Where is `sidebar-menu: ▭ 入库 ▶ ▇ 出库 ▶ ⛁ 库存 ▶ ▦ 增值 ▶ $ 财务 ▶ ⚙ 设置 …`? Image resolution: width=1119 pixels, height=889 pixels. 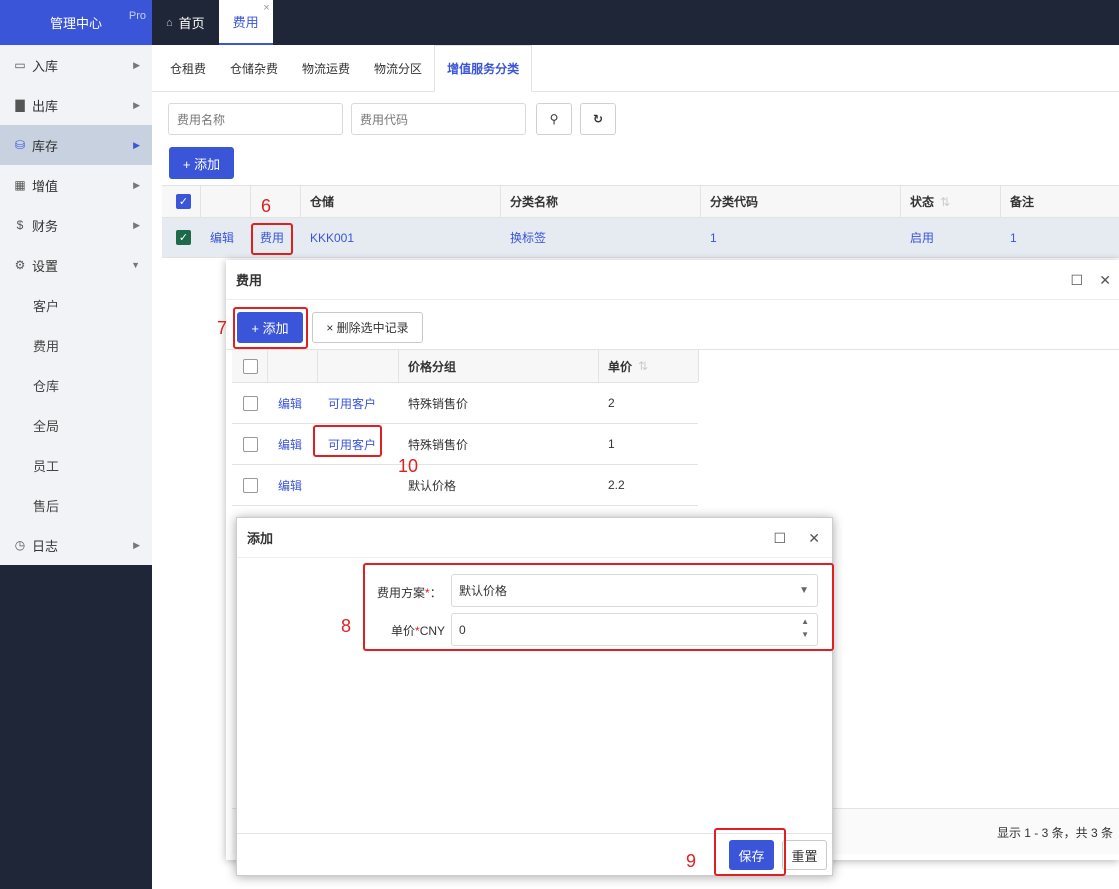
sidebar-menu: ▭ 入库 ▶ ▇ 出库 ▶ ⛁ 库存 ▶ ▦ 增值 ▶ $ 财务 ▶ ⚙ 设置 … is located at coordinates (76, 305).